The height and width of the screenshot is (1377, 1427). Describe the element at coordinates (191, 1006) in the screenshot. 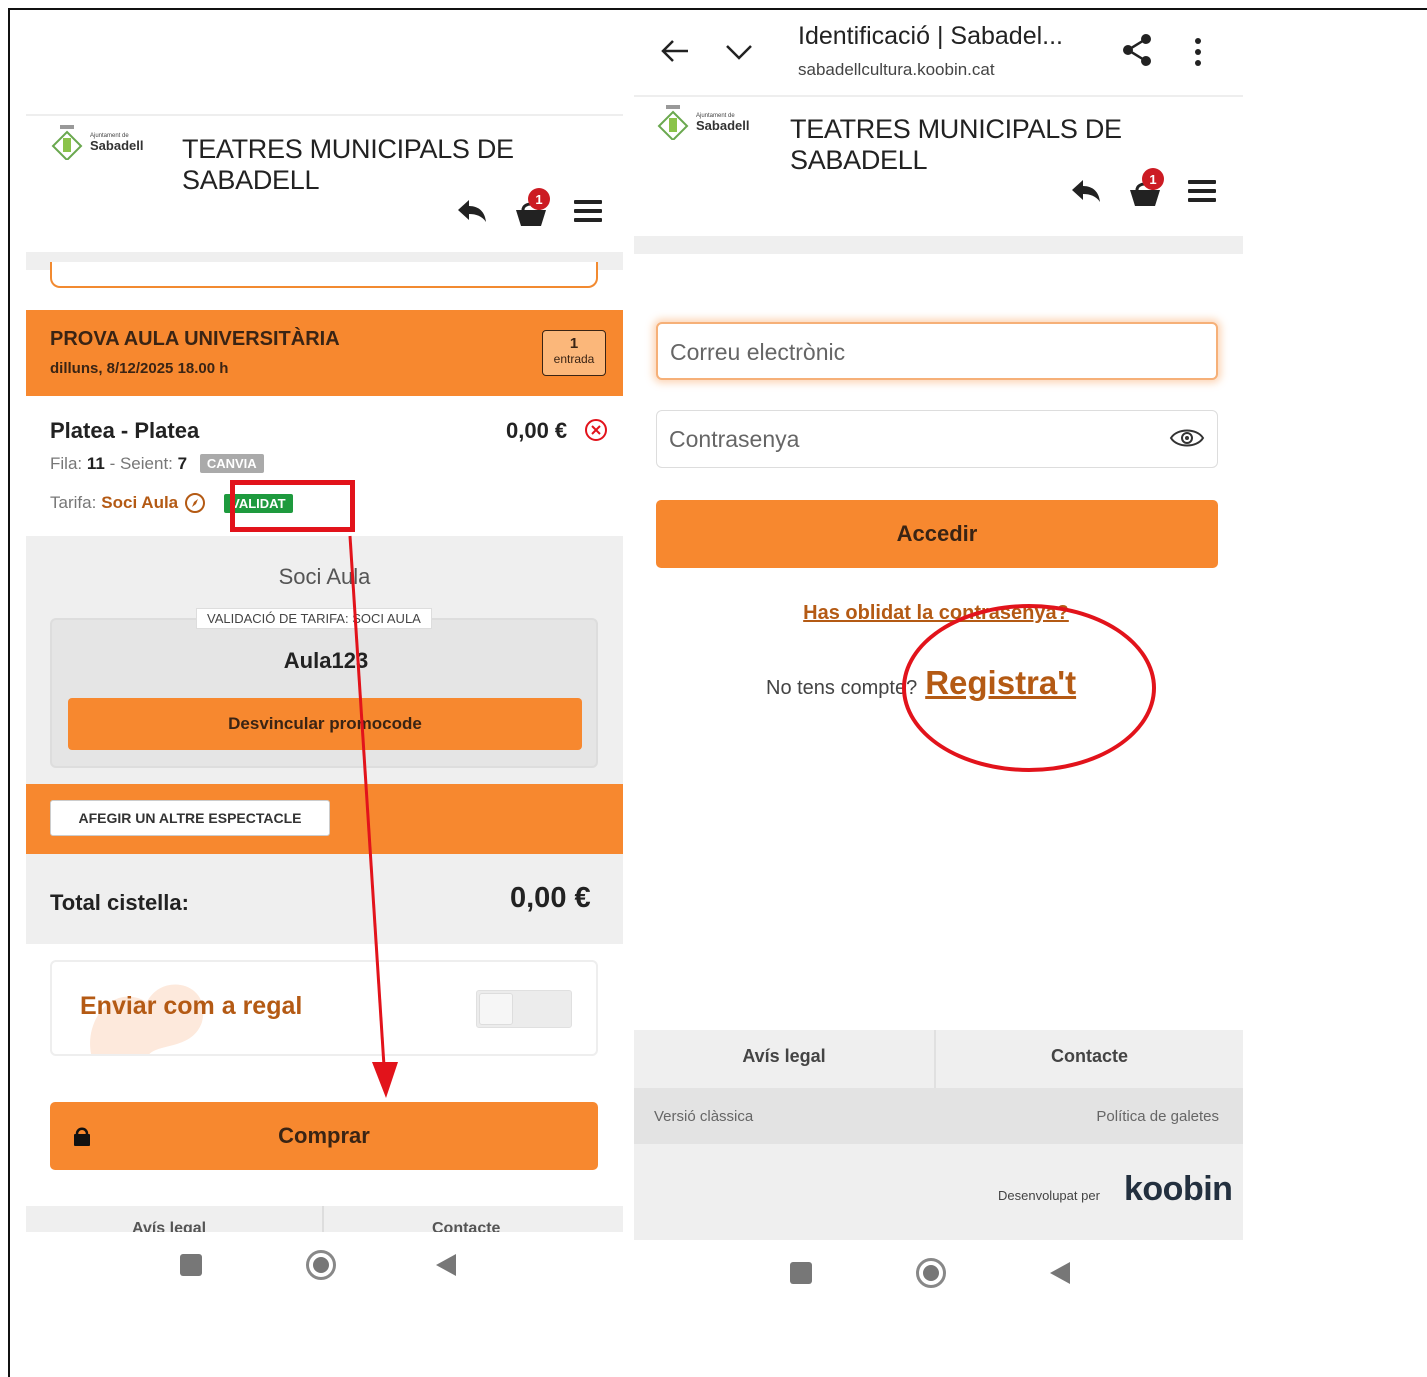

I see `gift-label: Enviar com a regal` at that location.